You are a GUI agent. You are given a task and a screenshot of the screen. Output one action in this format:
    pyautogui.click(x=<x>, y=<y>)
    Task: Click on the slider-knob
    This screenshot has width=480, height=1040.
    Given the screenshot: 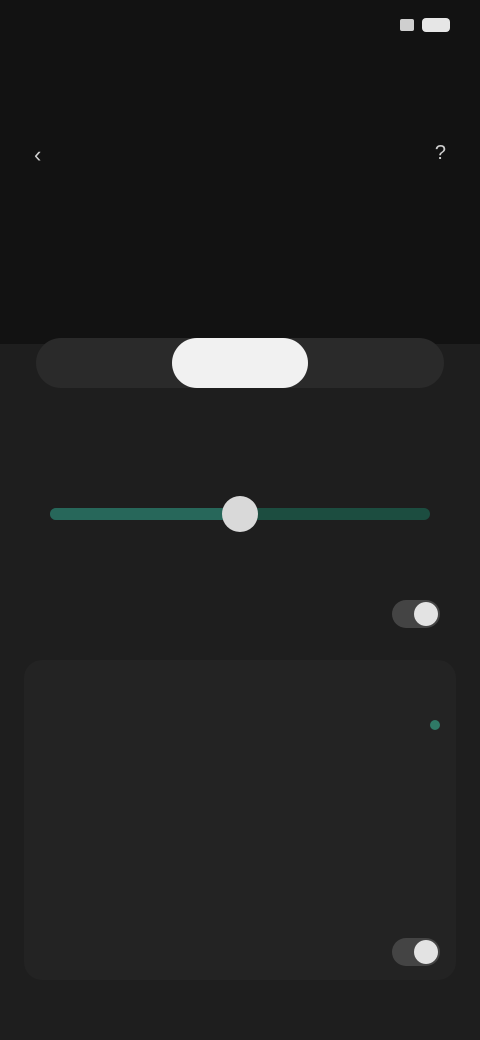 What is the action you would take?
    pyautogui.click(x=240, y=514)
    